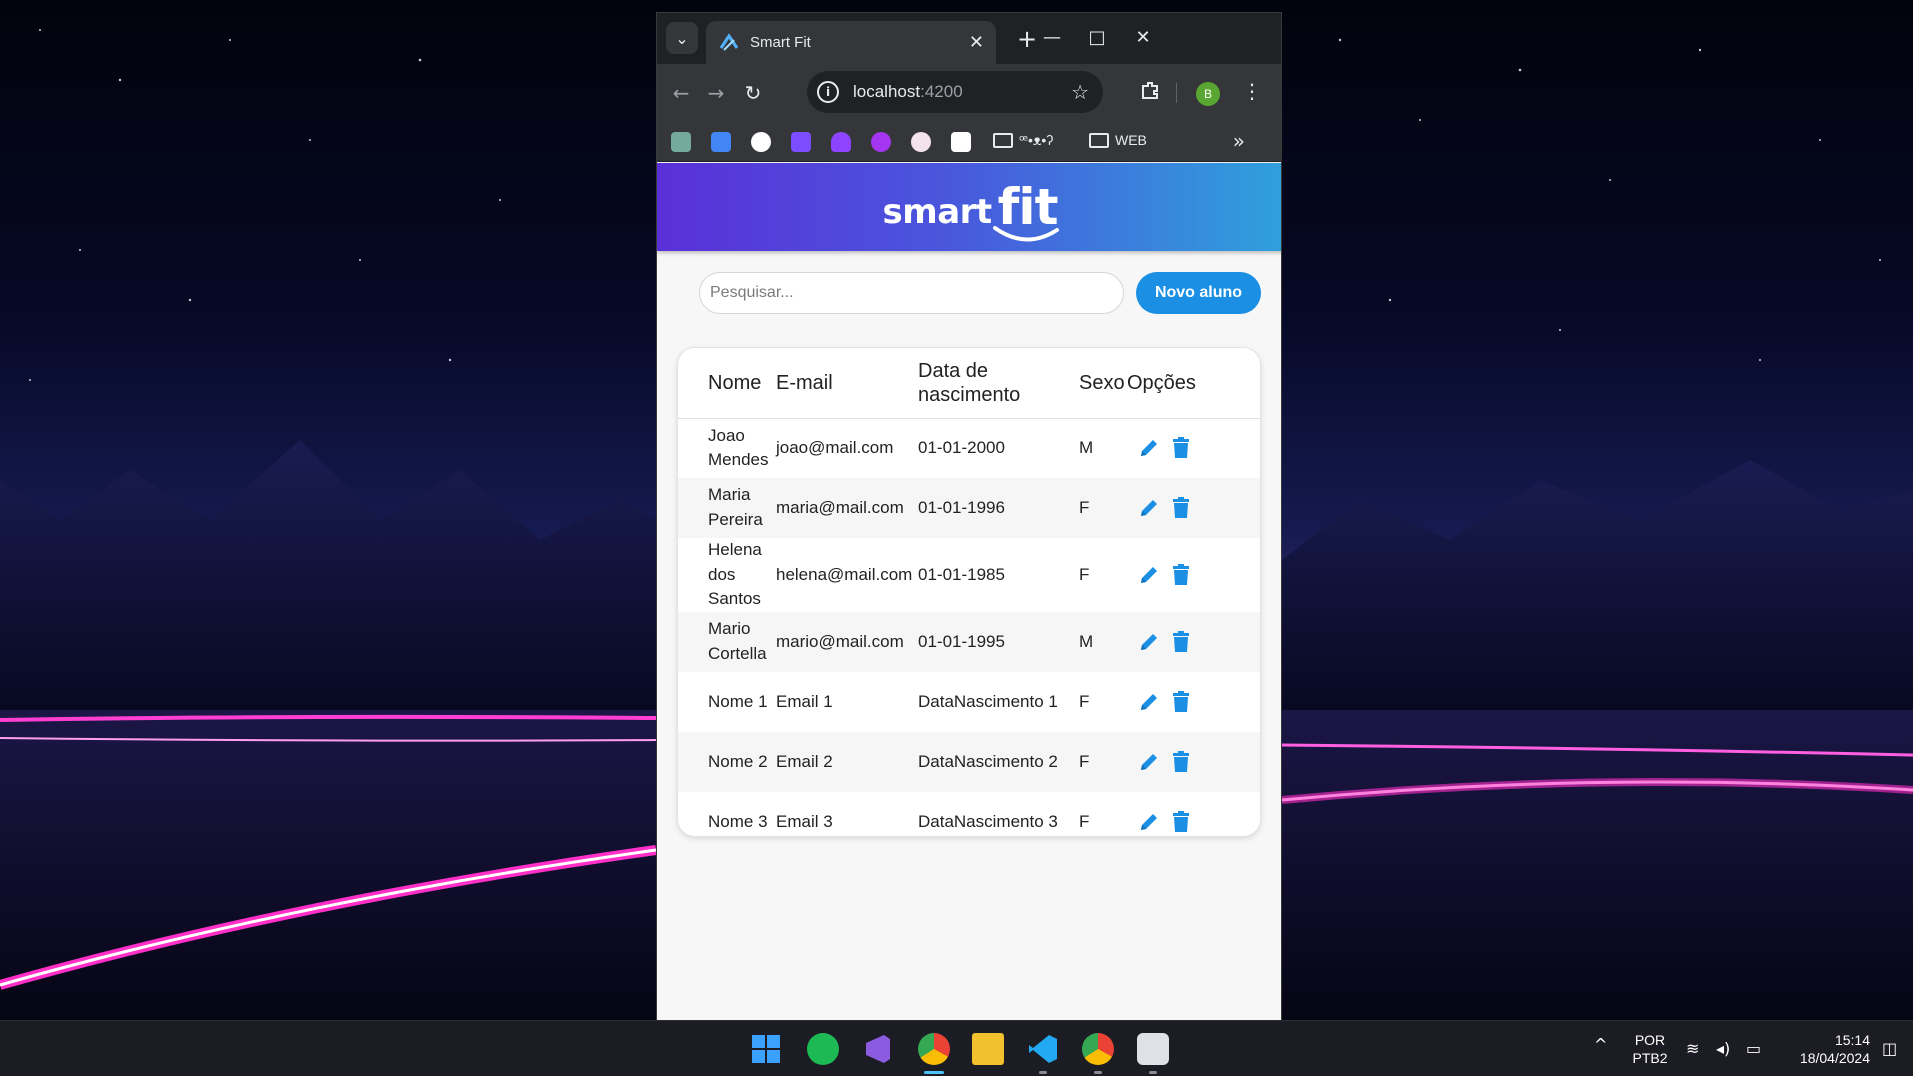 Image resolution: width=1913 pixels, height=1076 pixels. What do you see at coordinates (716, 93) in the screenshot?
I see `forward-button: →` at bounding box center [716, 93].